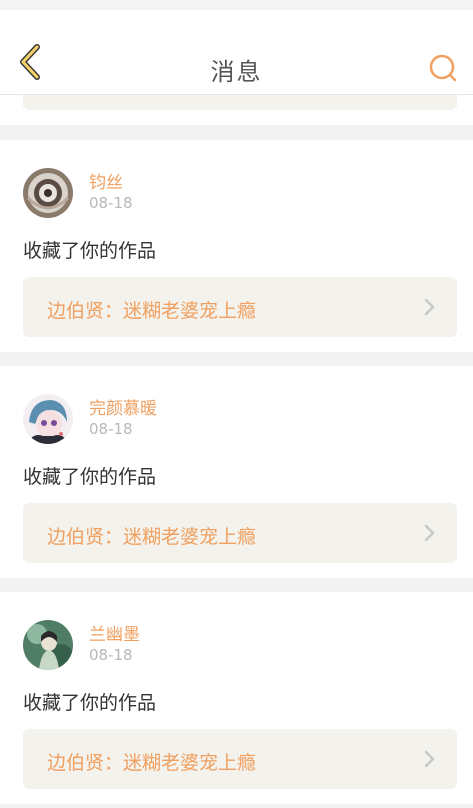  What do you see at coordinates (236, 72) in the screenshot?
I see `page-title: 消息` at bounding box center [236, 72].